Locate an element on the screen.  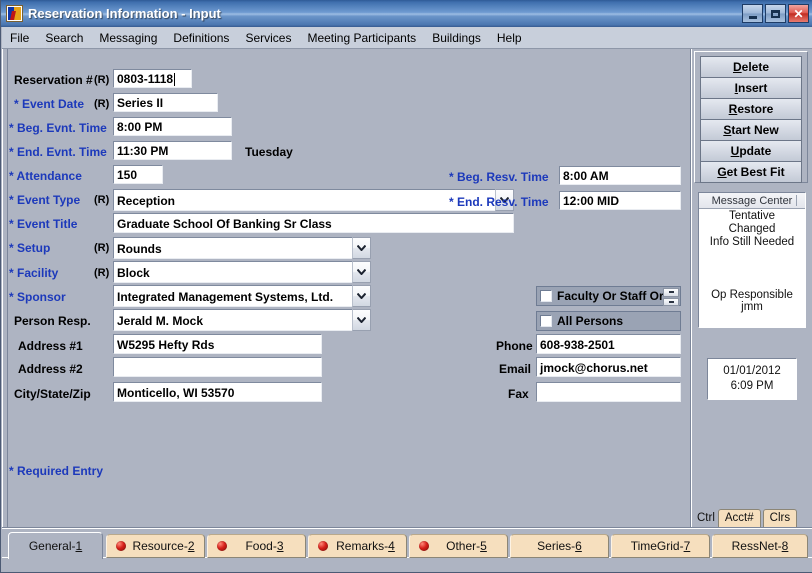
faculty-or-staff-org-label: Faculty Or Staff Org is located at coordinates (610, 296).